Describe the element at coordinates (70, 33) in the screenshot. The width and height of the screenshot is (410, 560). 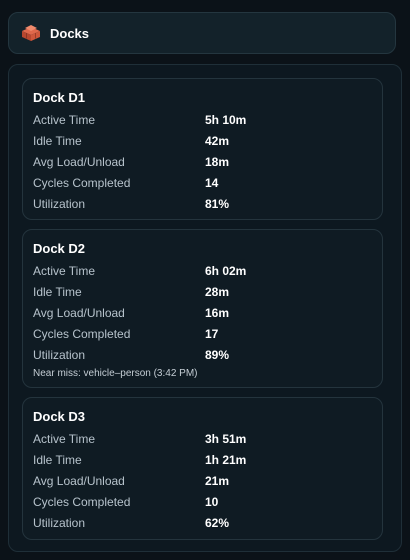
I see `page-title: Docks` at that location.